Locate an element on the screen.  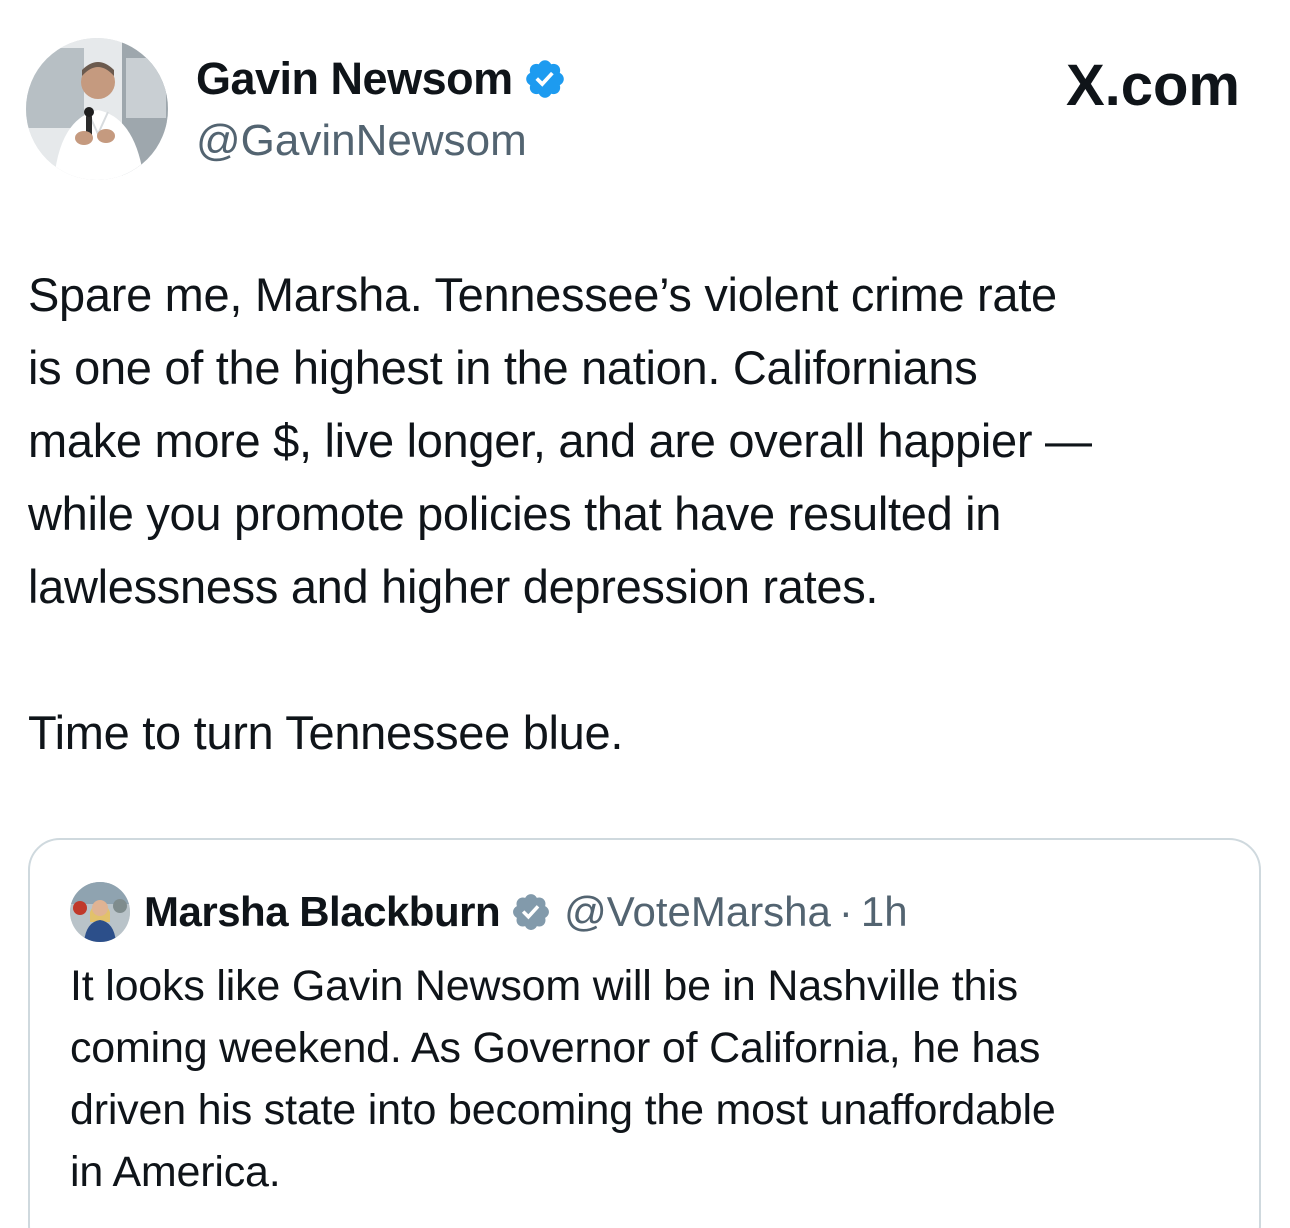
avatar is located at coordinates (97, 109).